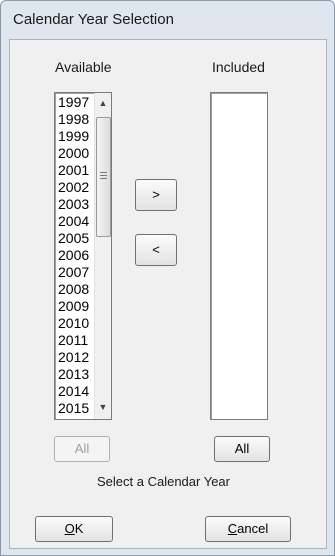 The image size is (335, 556). I want to click on available-list-item: 2003, so click(73, 204).